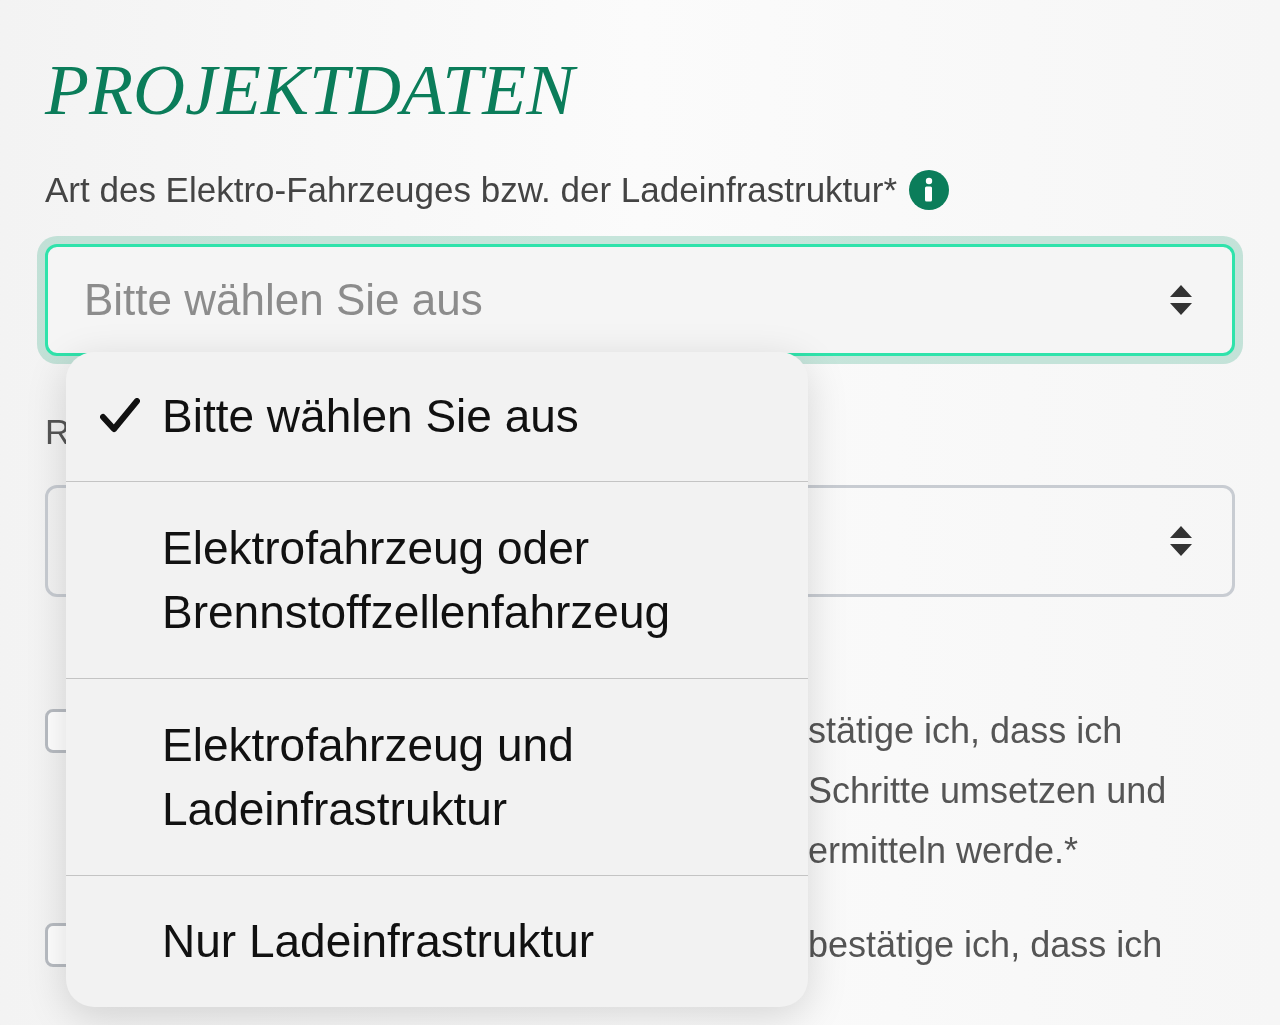 The width and height of the screenshot is (1280, 1025). What do you see at coordinates (120, 416) in the screenshot?
I see `checkmark-icon` at bounding box center [120, 416].